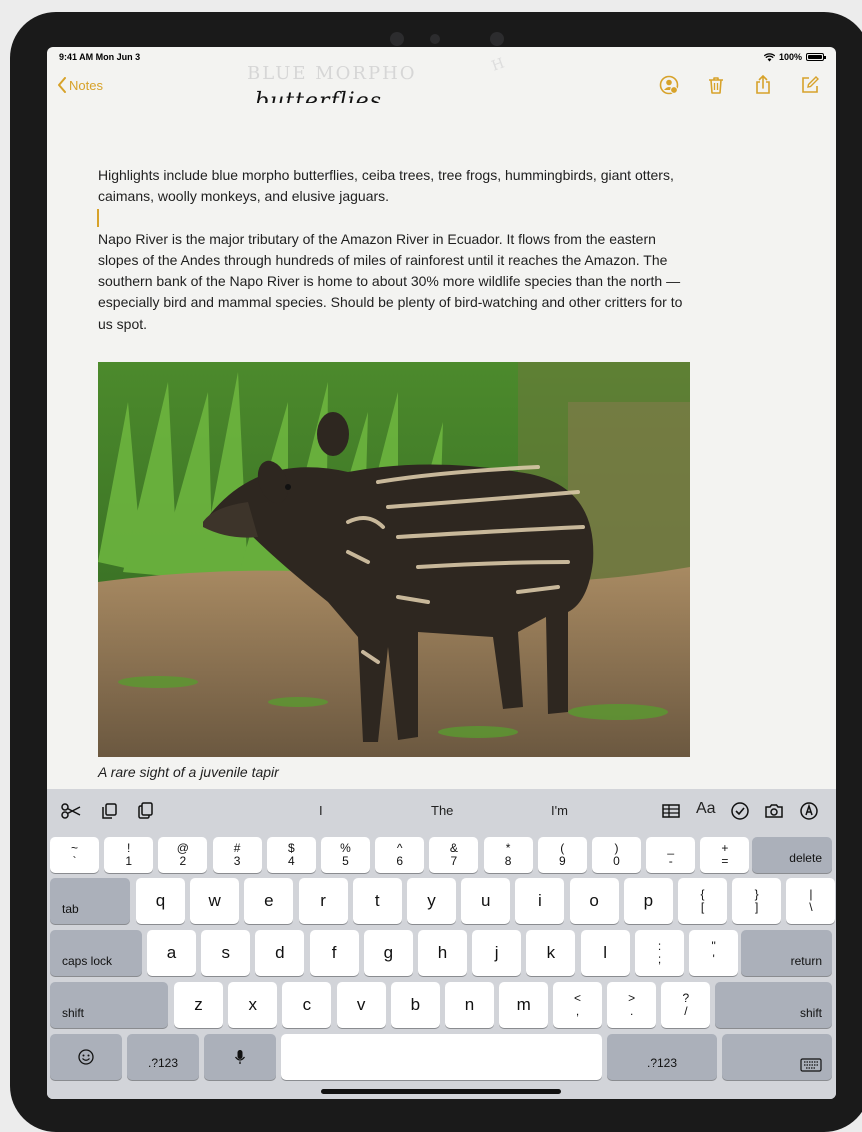 Image resolution: width=862 pixels, height=1132 pixels. What do you see at coordinates (145, 811) in the screenshot?
I see `paste-icon` at bounding box center [145, 811].